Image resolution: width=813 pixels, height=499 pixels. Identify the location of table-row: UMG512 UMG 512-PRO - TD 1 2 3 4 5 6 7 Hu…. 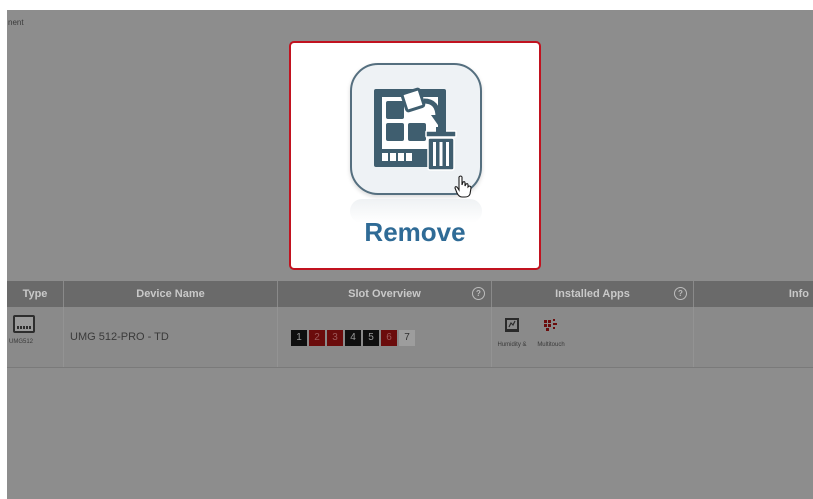
(410, 337).